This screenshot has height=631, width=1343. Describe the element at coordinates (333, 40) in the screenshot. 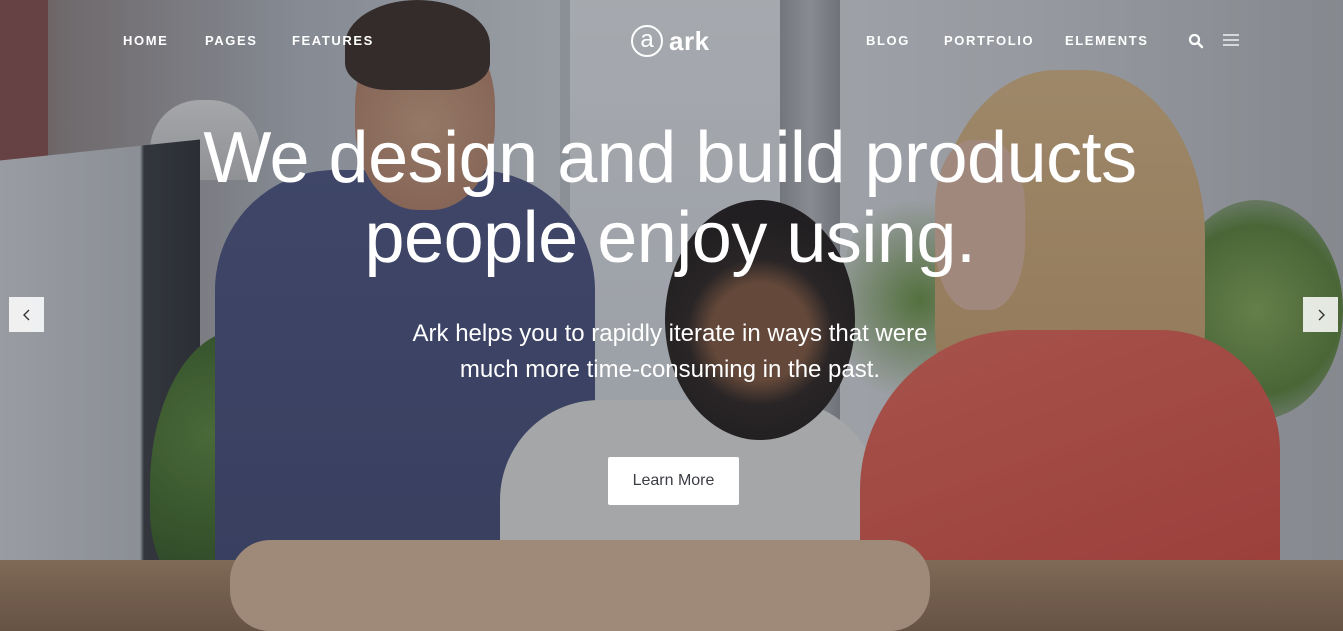

I see `nav-link-features: FEATURES` at that location.